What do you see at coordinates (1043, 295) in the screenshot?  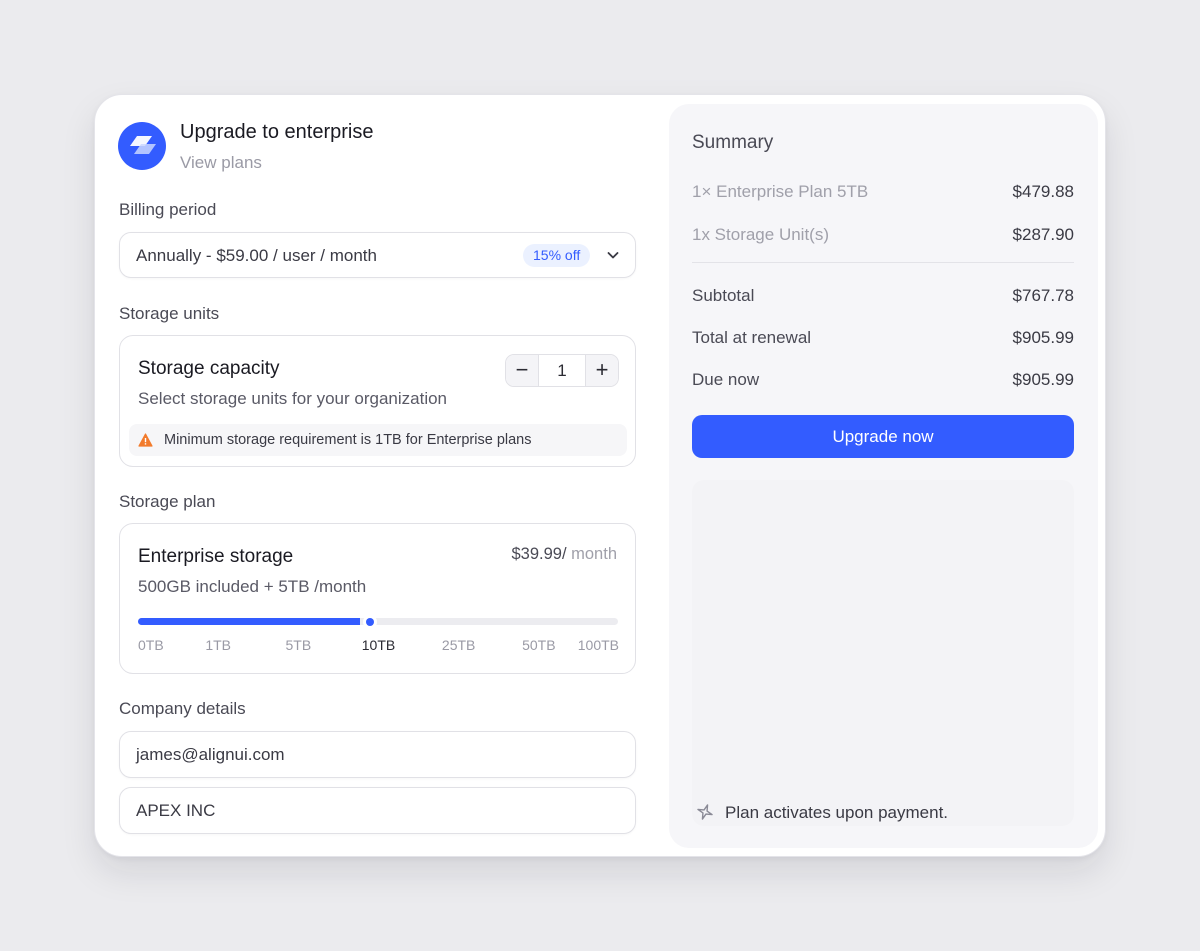 I see `subtotal-value: $767.78` at bounding box center [1043, 295].